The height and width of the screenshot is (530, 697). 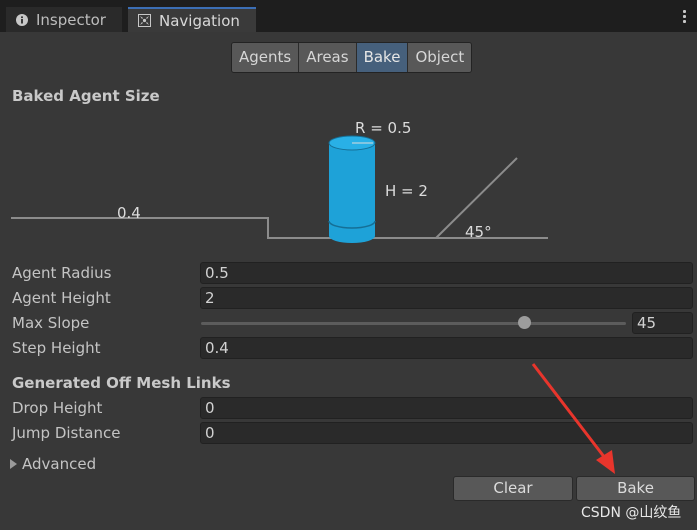 I want to click on jump-distance-label: Jump Distance, so click(x=66, y=433).